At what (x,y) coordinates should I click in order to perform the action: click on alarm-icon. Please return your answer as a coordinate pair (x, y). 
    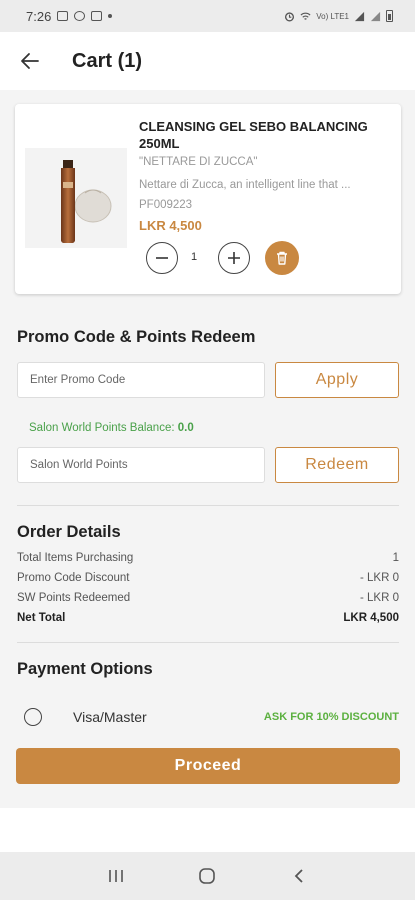
    Looking at the image, I should click on (290, 16).